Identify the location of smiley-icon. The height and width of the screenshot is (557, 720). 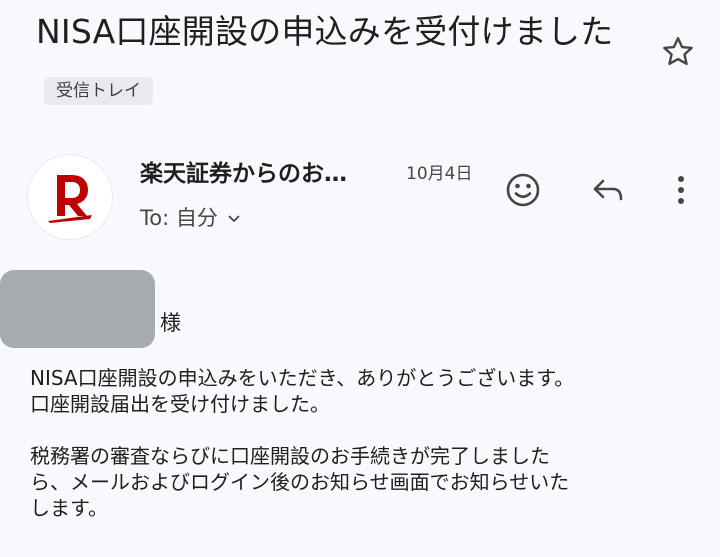
(523, 190).